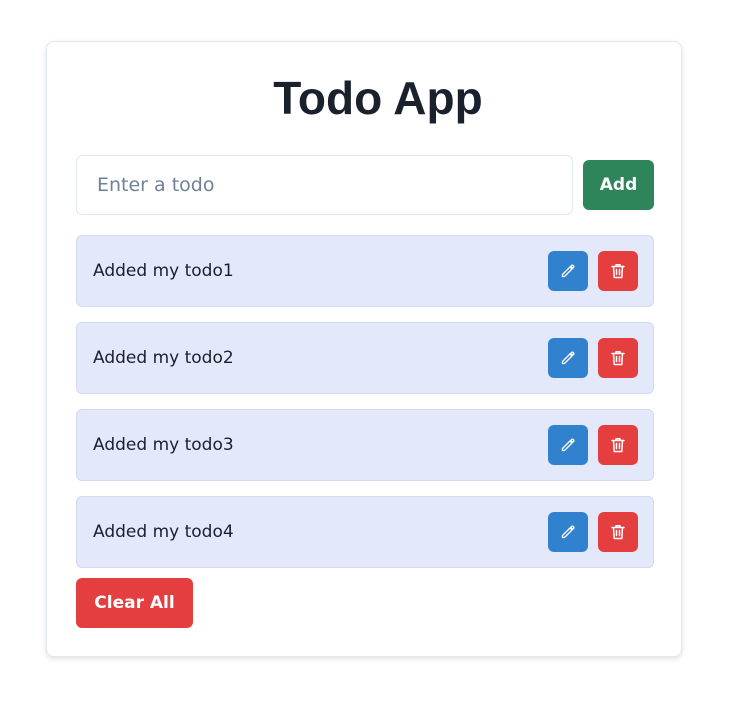  What do you see at coordinates (618, 185) in the screenshot?
I see `add-button: Add` at bounding box center [618, 185].